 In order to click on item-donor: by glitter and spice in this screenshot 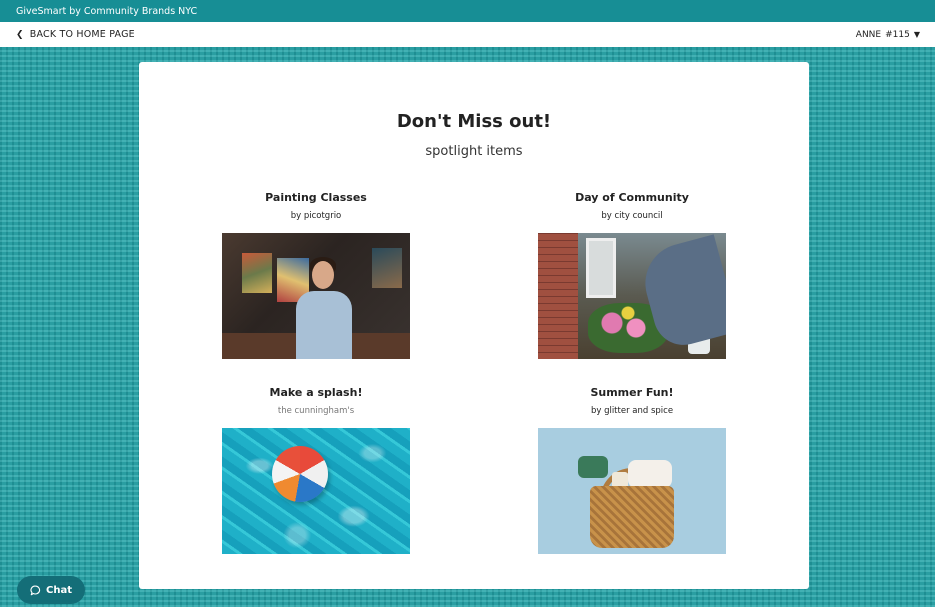, I will do `click(632, 411)`.